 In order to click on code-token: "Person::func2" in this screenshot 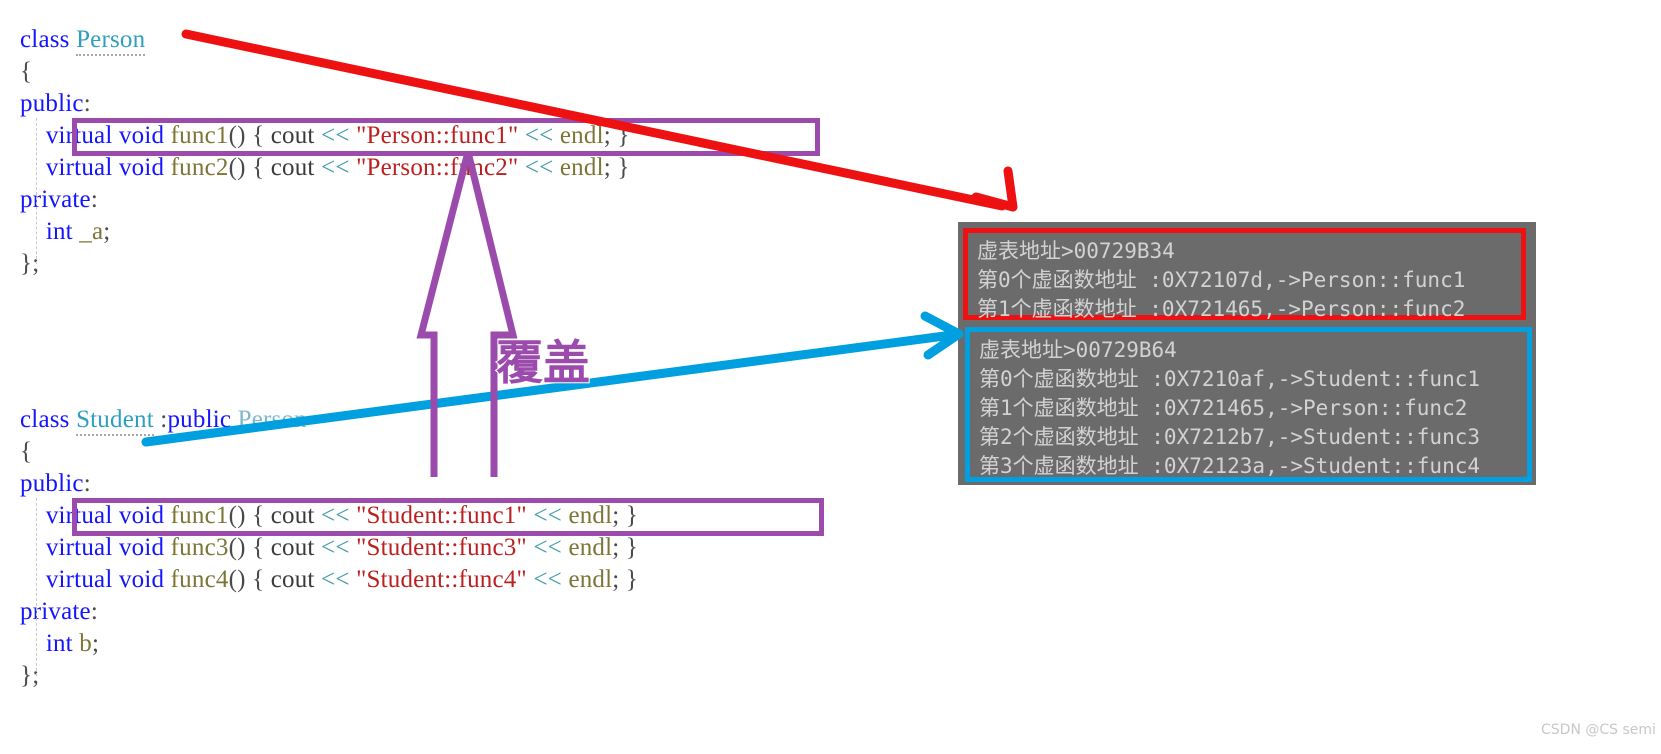, I will do `click(437, 167)`.